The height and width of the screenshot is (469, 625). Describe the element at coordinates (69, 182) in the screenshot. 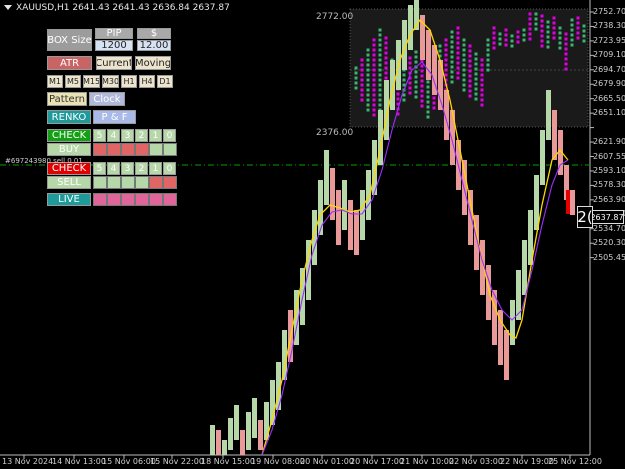

I see `sell-button: SELL` at that location.